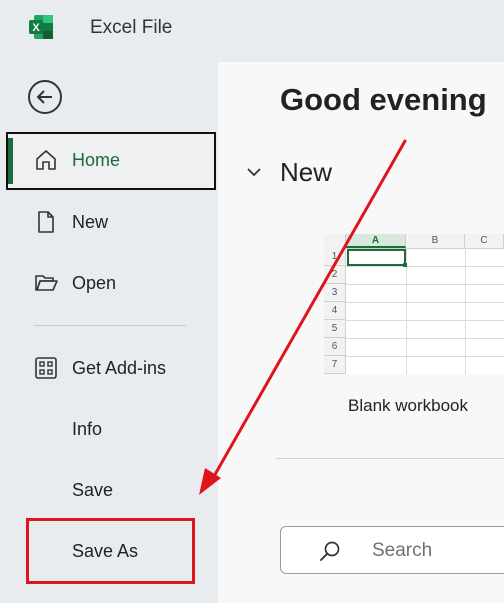 This screenshot has width=504, height=603. Describe the element at coordinates (408, 406) in the screenshot. I see `blank-workbook-label: Blank workbook` at that location.